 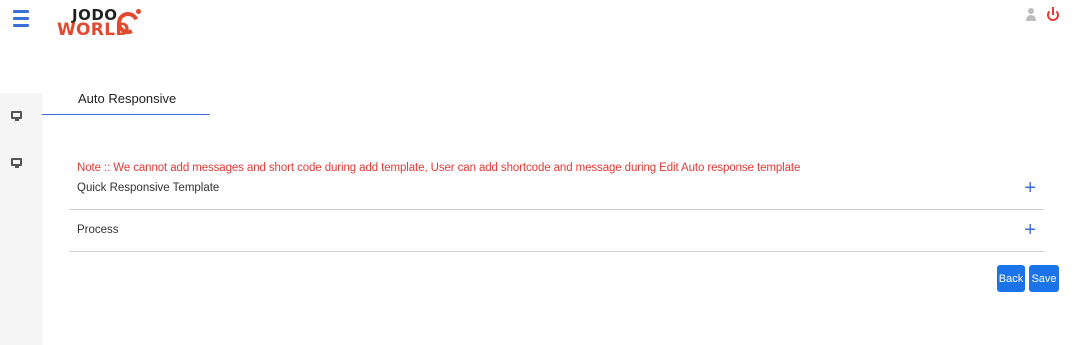 What do you see at coordinates (556, 189) in the screenshot?
I see `accordion-quick-responsive-template: Quick Responsive Template +` at bounding box center [556, 189].